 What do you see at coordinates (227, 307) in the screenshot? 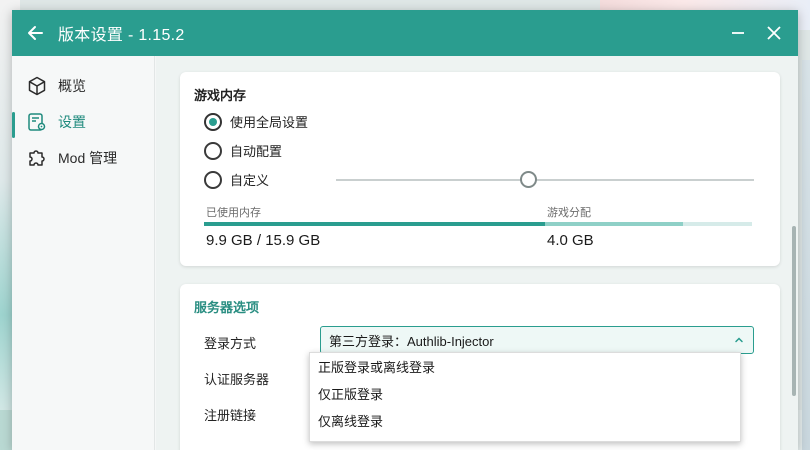
I see `server-options-title: 服务器选项` at bounding box center [227, 307].